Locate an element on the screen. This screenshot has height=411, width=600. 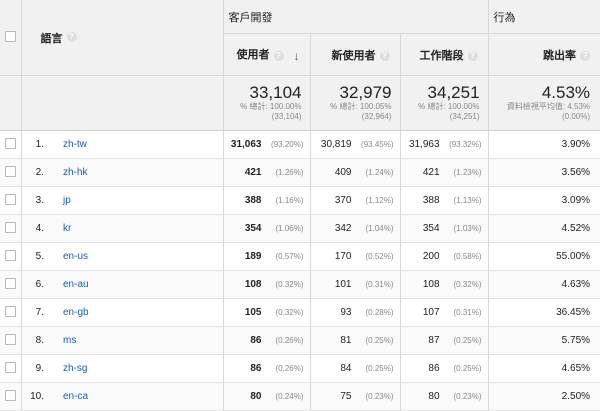
new-users-cell: 81 (0.25%) is located at coordinates (354, 340).